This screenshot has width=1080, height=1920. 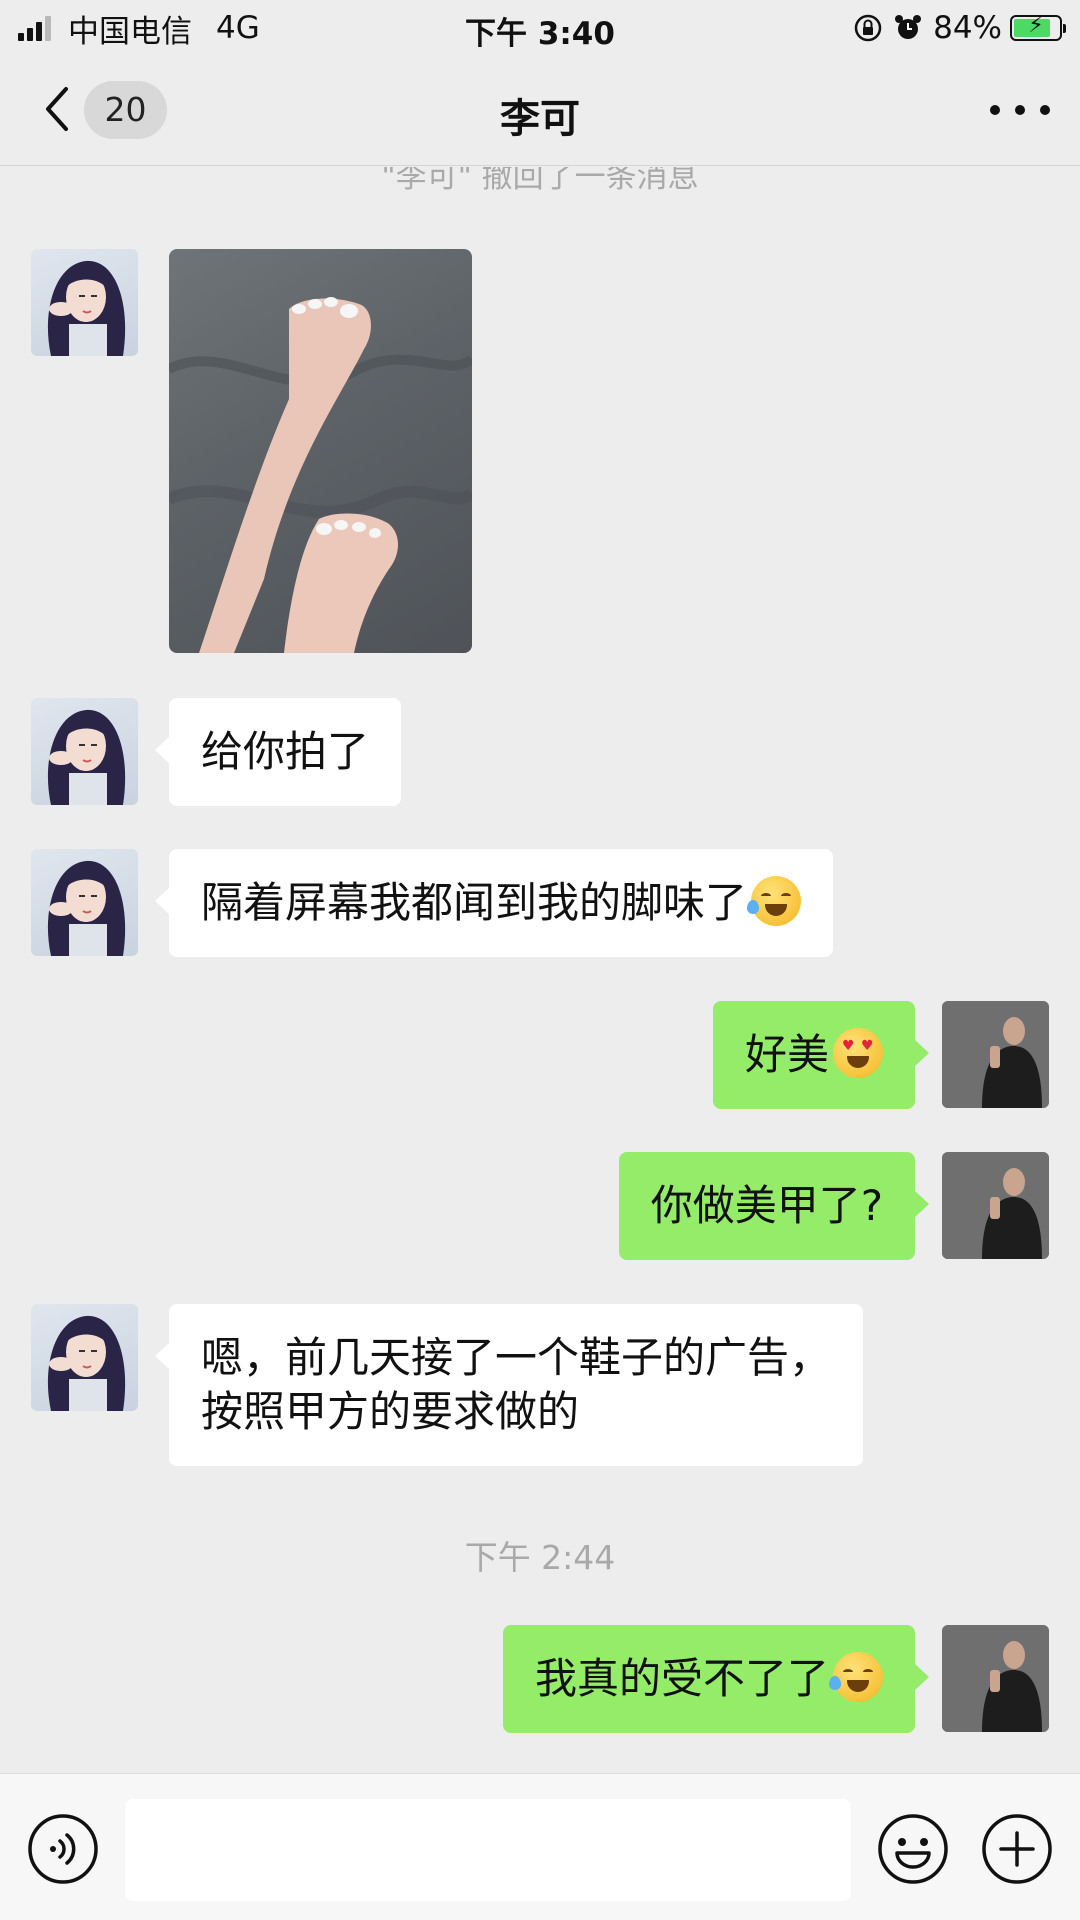 I want to click on alarm-icon, so click(x=908, y=27).